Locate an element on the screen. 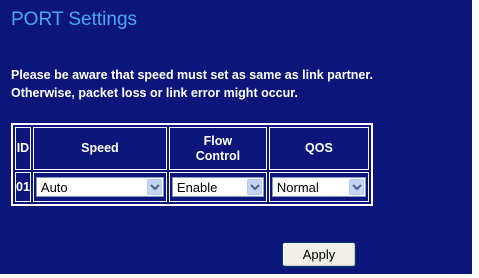  table-row: 01 Auto Enable Normal is located at coordinates (192, 187).